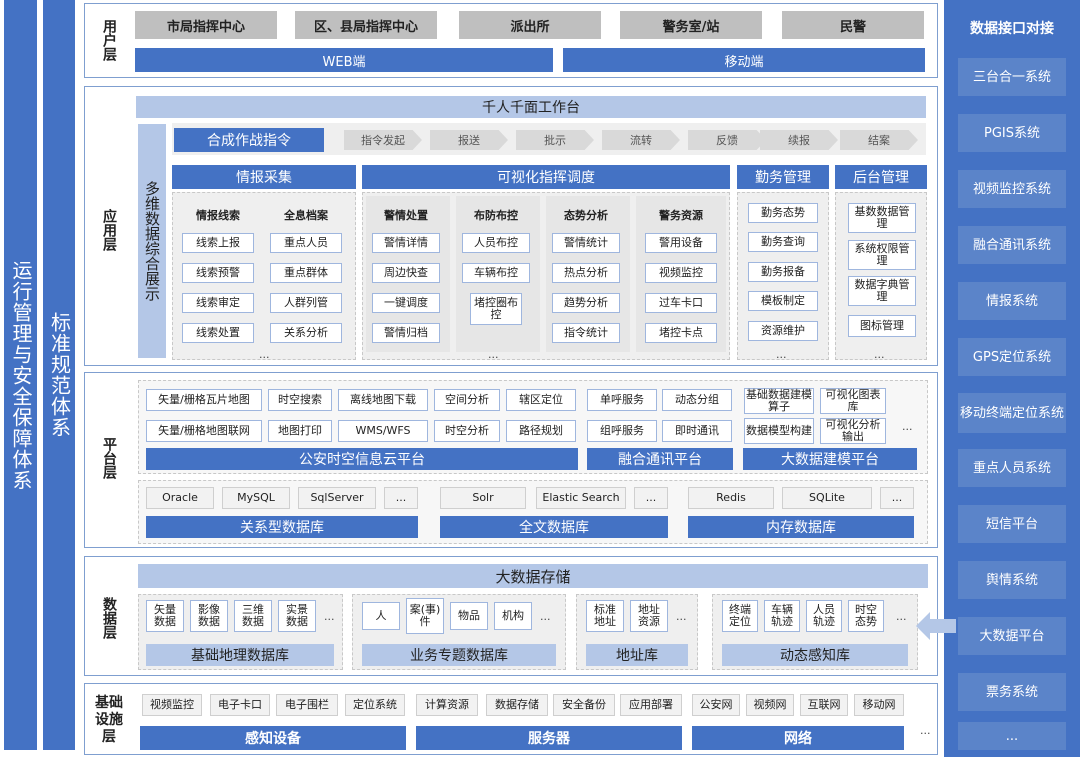 The image size is (1080, 757). I want to click on in-memory-db: 内存数据库, so click(801, 527).